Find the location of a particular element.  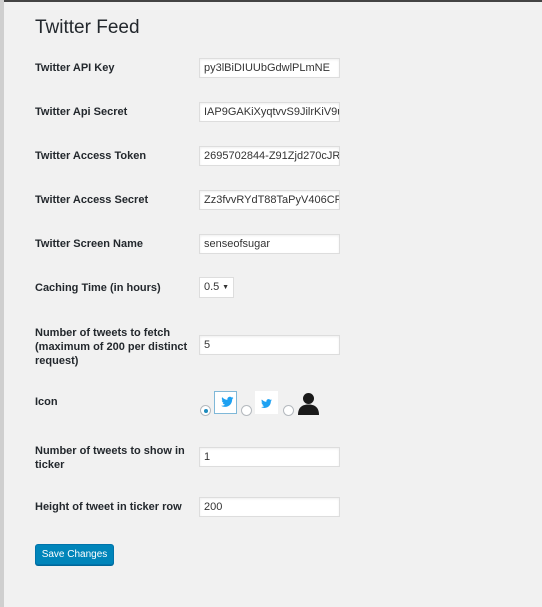

row-height-label: Height of tweet in ticker row is located at coordinates (108, 507).